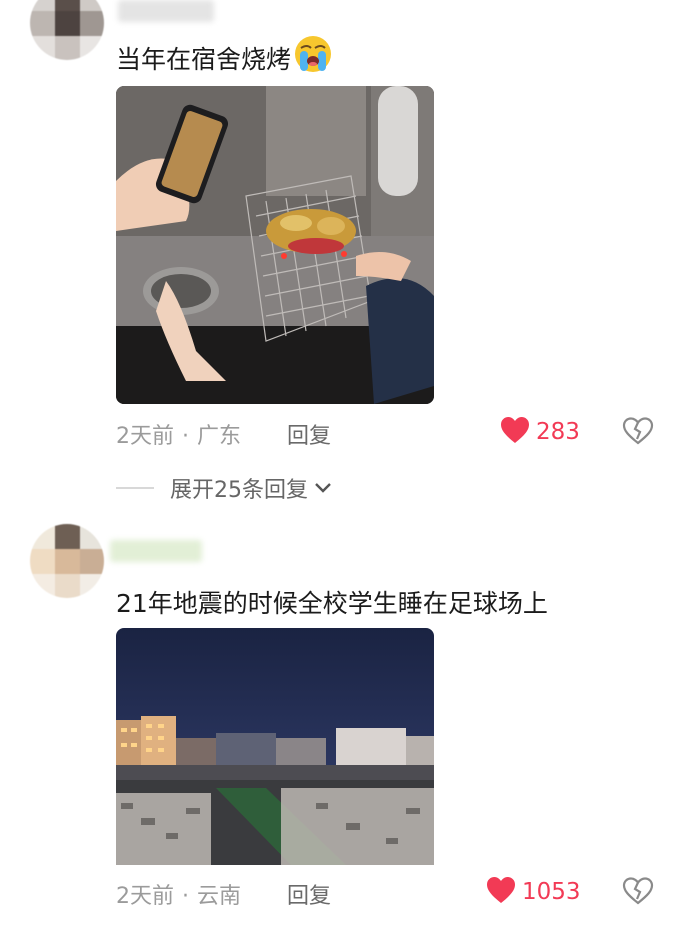  I want to click on comment-meta: 2天前 · 广东, so click(179, 436).